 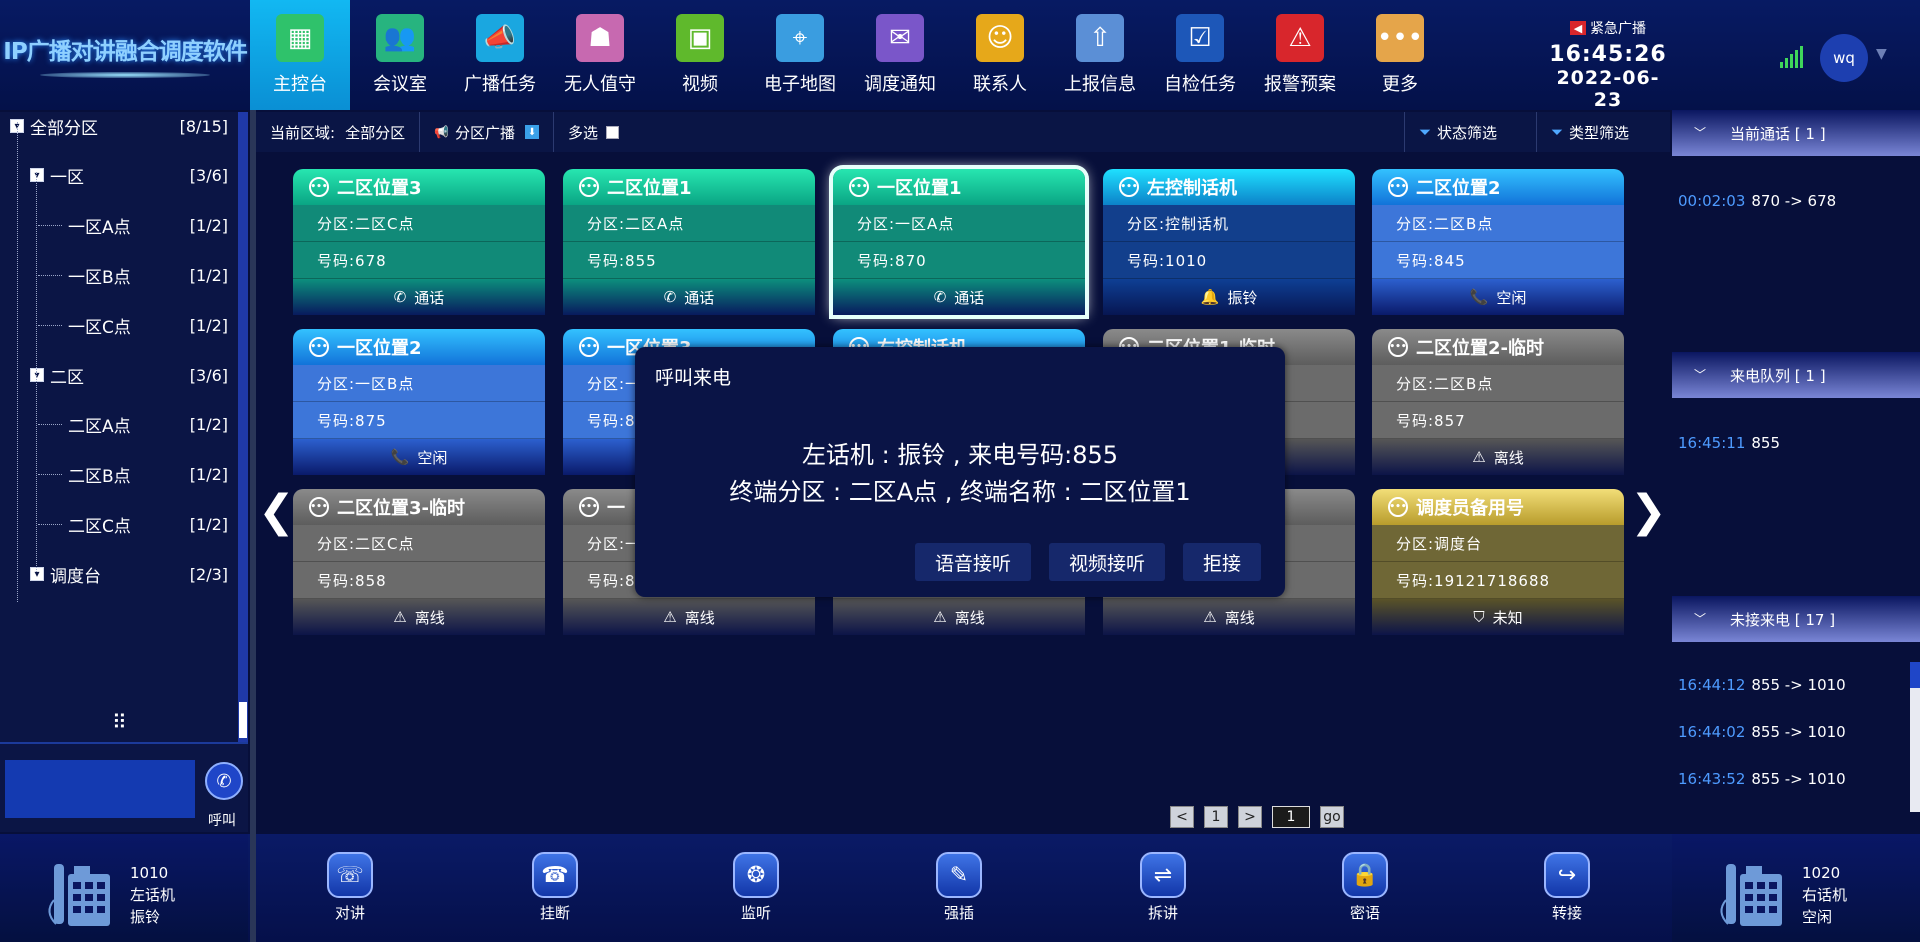 What do you see at coordinates (1582, 132) in the screenshot?
I see `type-filter-button: ⏷ 类型筛选` at bounding box center [1582, 132].